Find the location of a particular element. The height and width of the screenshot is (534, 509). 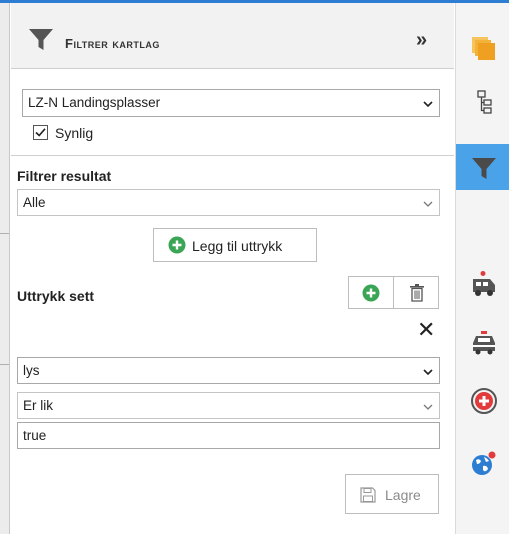

filter-icon is located at coordinates (484, 168).